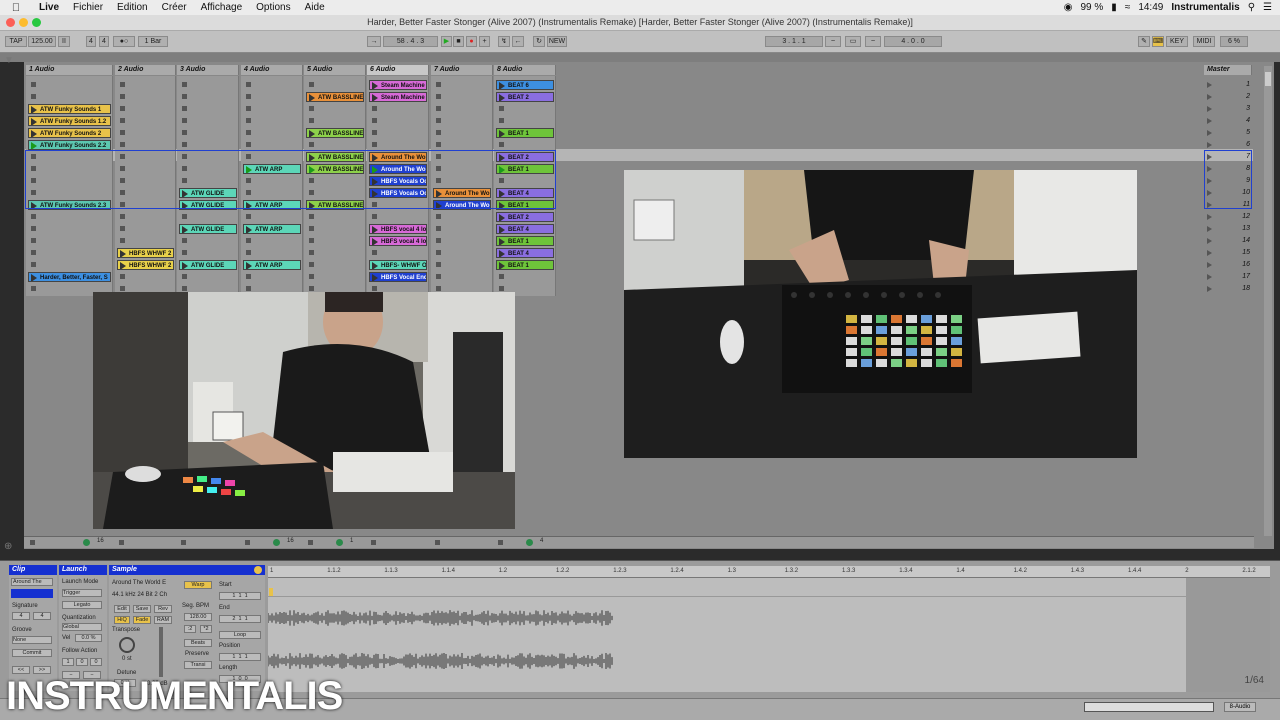  What do you see at coordinates (32, 640) in the screenshot?
I see `groove-select: None` at bounding box center [32, 640].